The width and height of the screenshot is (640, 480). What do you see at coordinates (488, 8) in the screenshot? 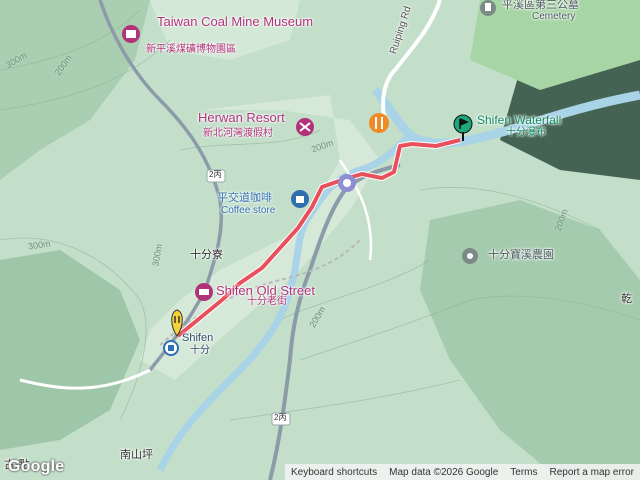
I see `cemetery-icon` at bounding box center [488, 8].